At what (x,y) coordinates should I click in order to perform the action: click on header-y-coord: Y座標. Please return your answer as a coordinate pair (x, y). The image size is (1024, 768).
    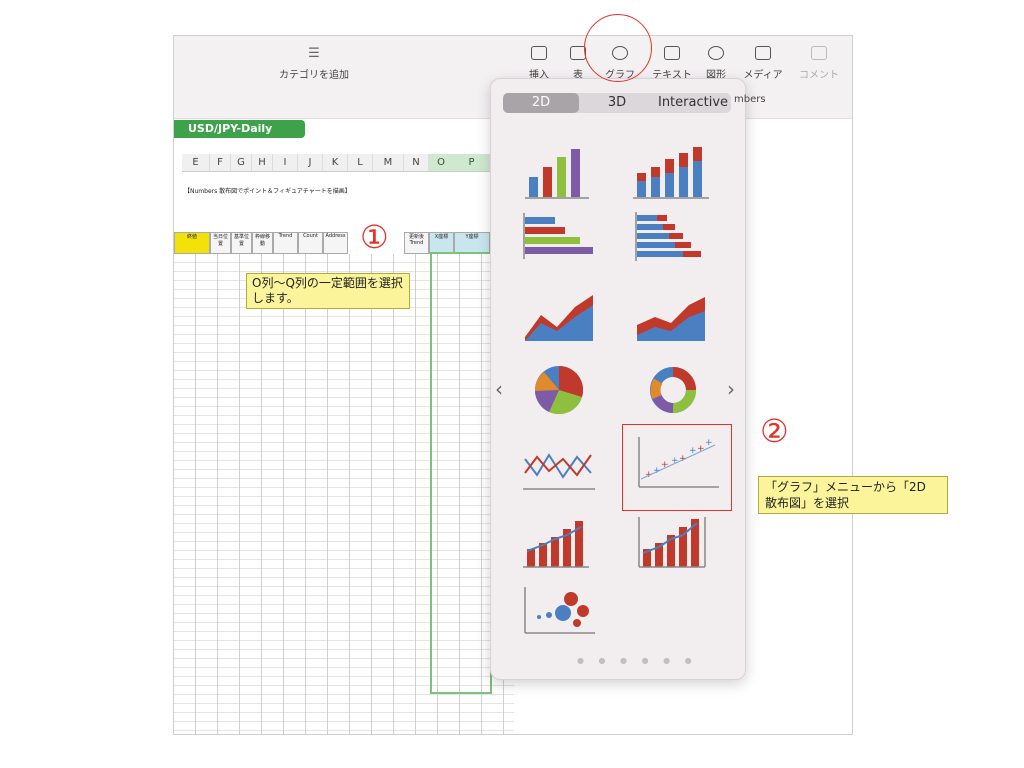
    Looking at the image, I should click on (472, 243).